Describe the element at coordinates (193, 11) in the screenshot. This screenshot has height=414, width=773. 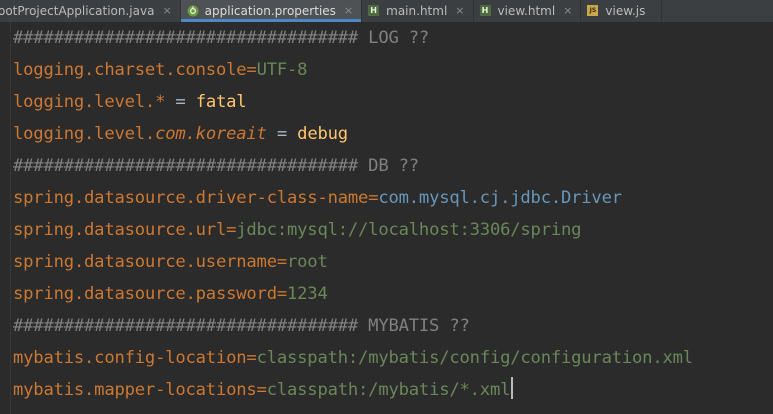
I see `spring-properties-icon` at that location.